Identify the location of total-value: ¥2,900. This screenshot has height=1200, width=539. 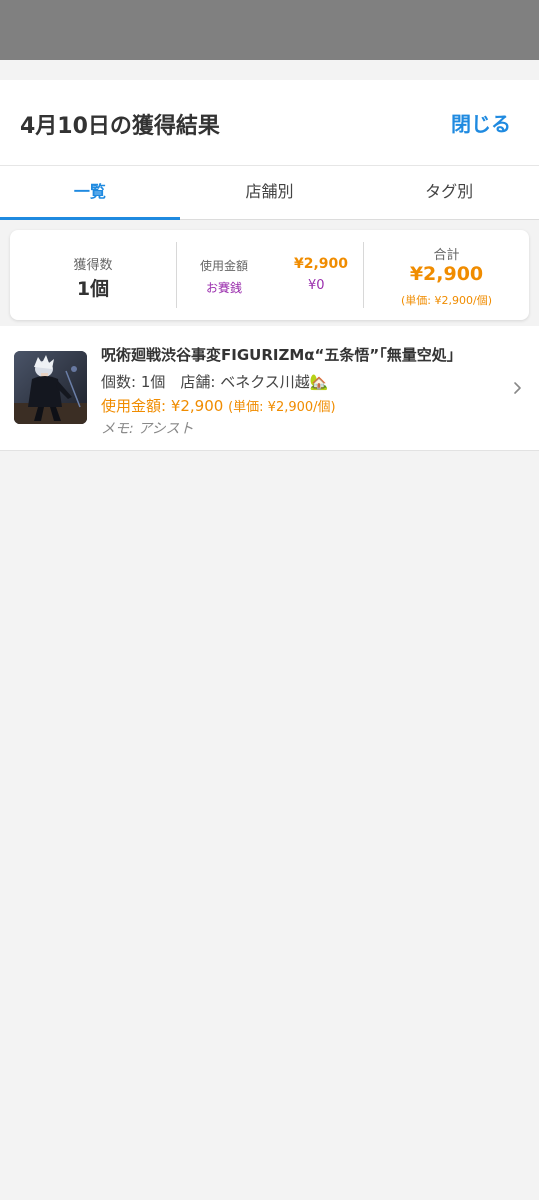
(446, 274).